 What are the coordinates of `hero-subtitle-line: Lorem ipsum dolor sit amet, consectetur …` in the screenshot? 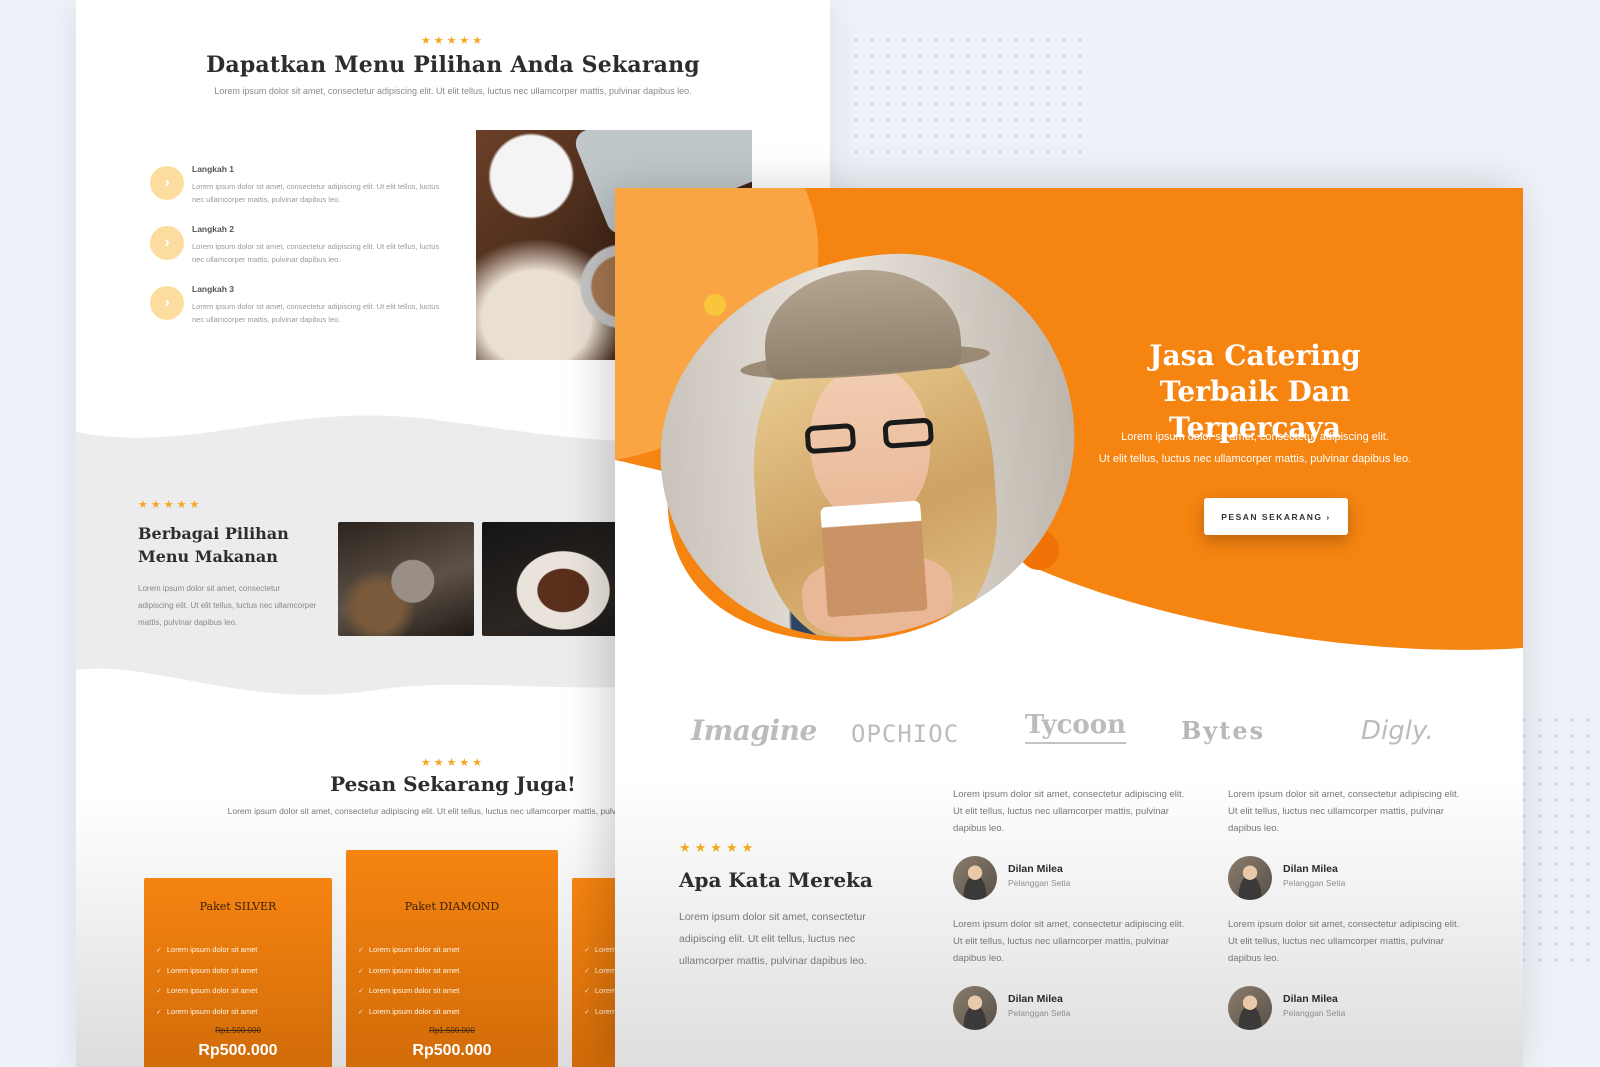 It's located at (1255, 437).